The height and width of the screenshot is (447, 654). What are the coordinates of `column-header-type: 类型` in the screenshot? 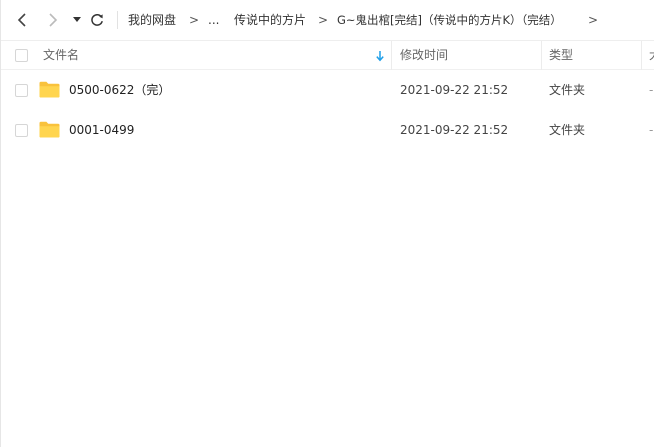 It's located at (561, 55).